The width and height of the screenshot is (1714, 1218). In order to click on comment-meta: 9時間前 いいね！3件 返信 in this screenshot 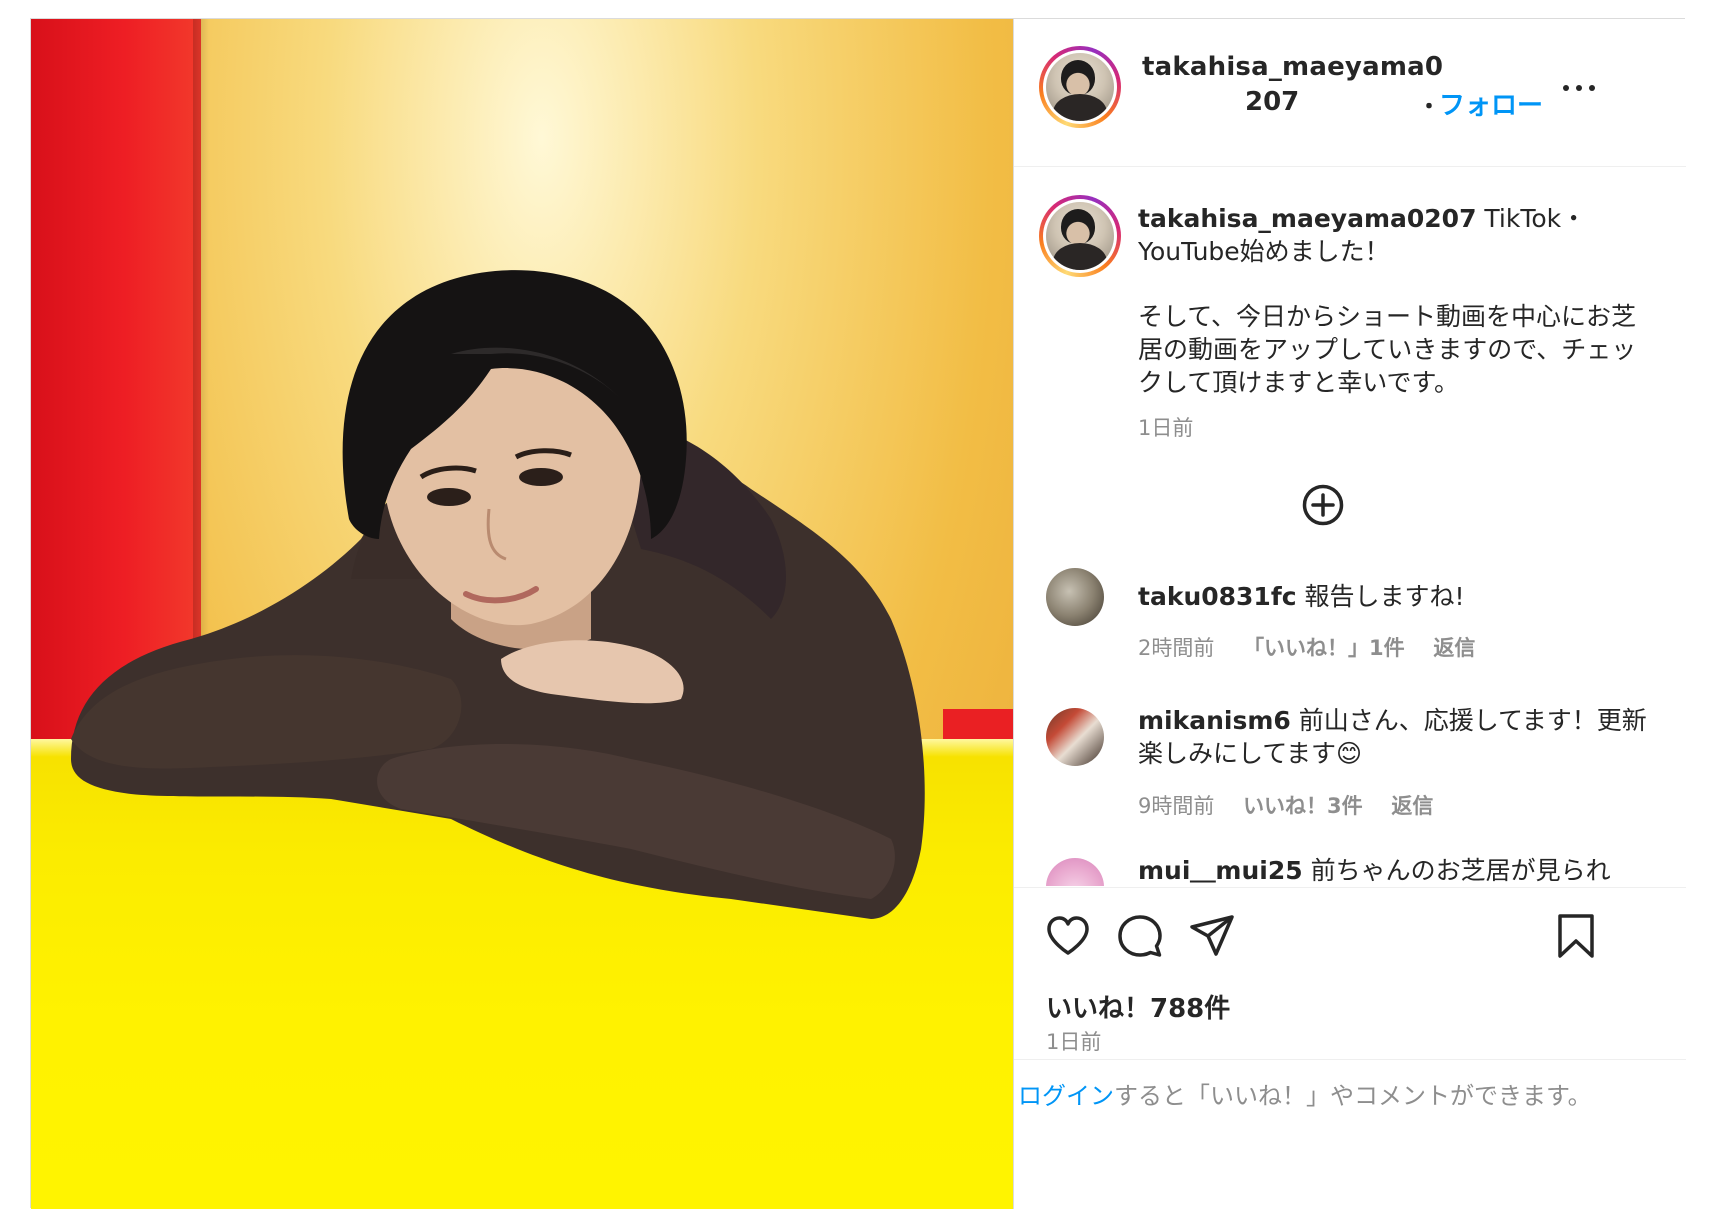, I will do `click(1296, 805)`.